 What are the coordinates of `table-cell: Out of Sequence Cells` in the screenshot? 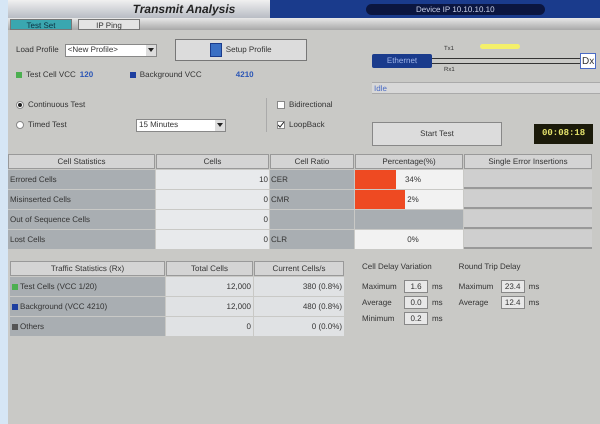 It's located at (81, 219).